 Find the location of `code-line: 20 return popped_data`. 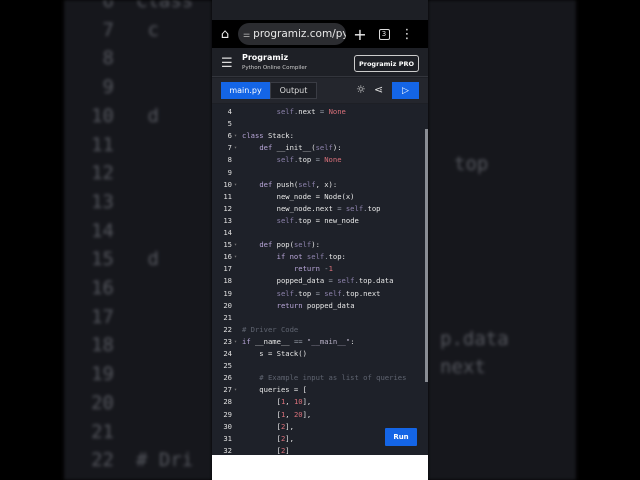

code-line: 20 return popped_data is located at coordinates (320, 306).